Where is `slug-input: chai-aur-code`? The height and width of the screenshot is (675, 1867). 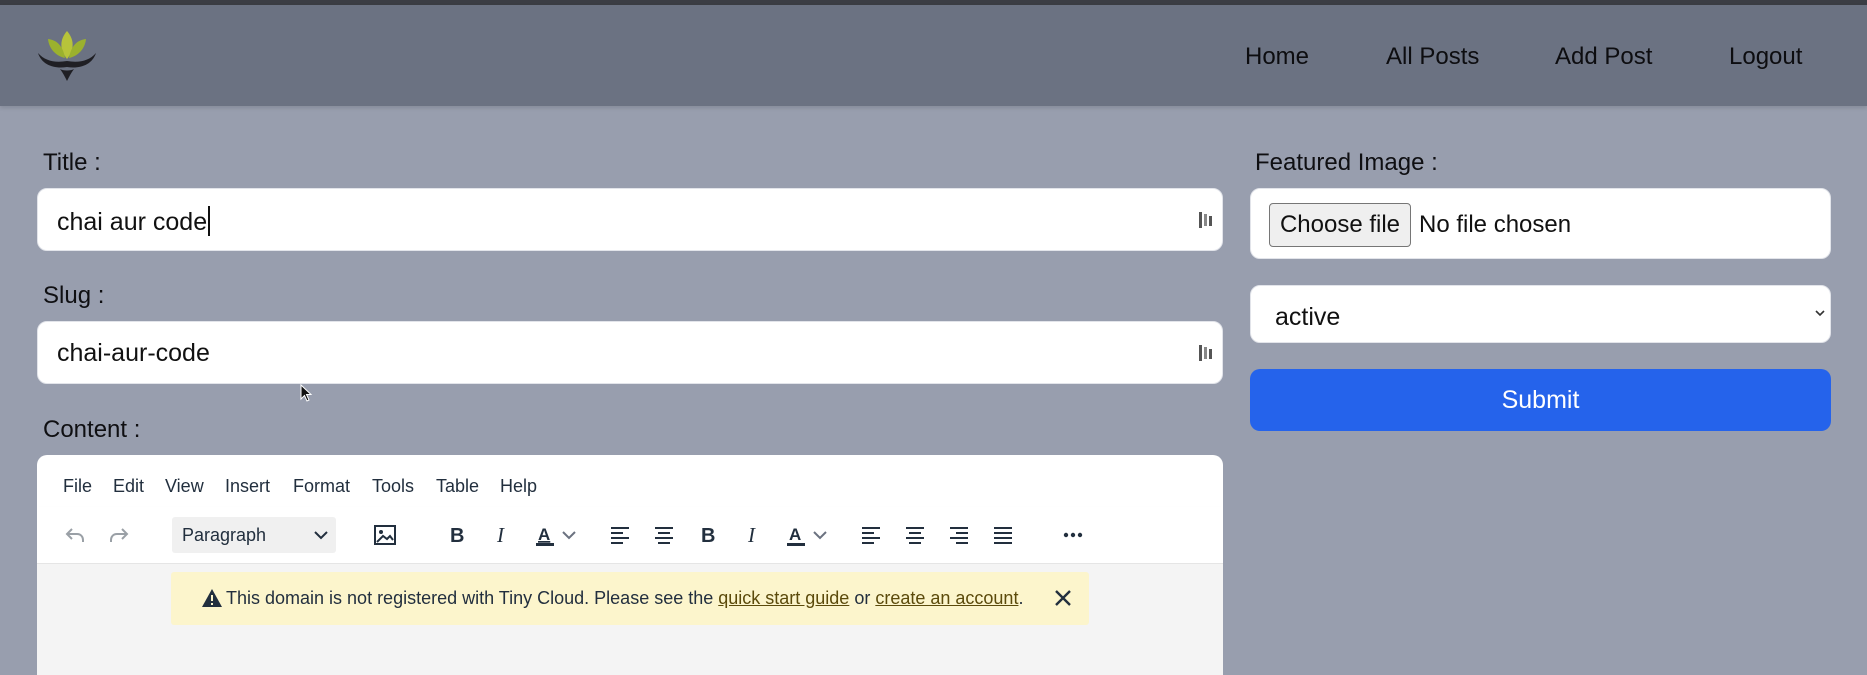 slug-input: chai-aur-code is located at coordinates (630, 352).